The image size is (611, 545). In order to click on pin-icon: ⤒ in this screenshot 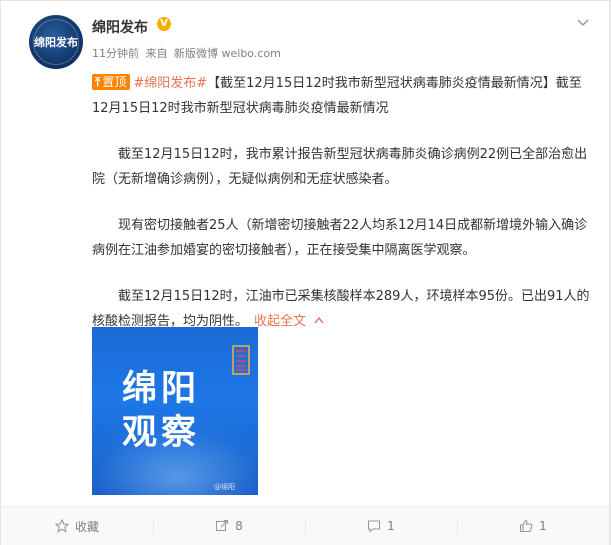, I will do `click(98, 82)`.